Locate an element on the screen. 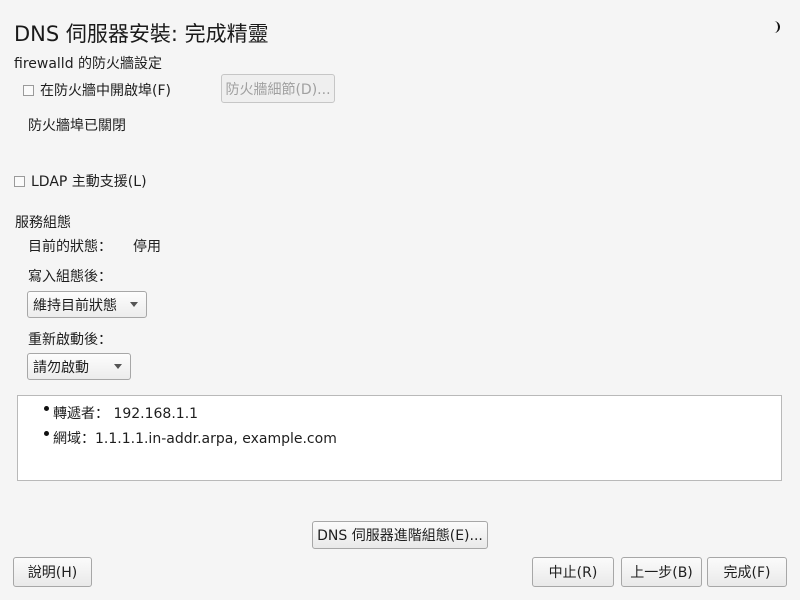  moon-icon is located at coordinates (775, 27).